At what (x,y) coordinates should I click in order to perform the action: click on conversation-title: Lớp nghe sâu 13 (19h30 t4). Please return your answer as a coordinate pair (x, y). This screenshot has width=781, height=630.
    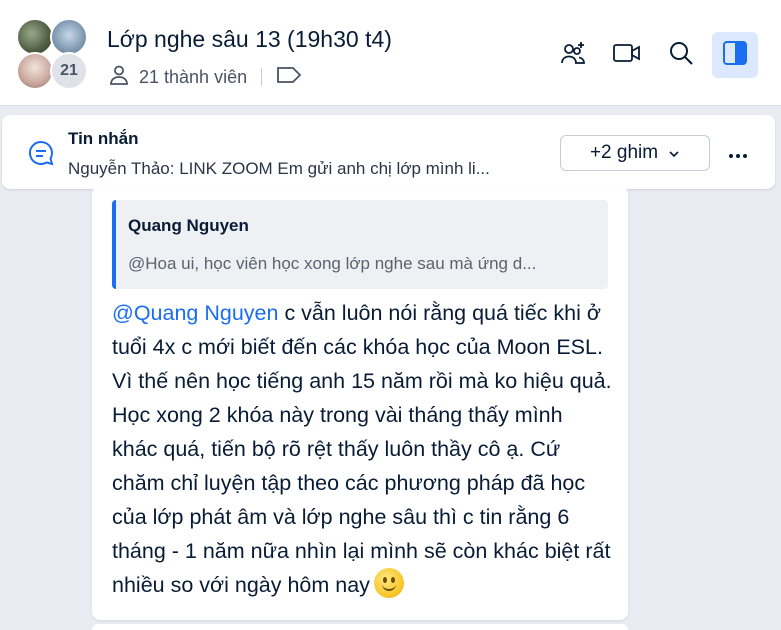
    Looking at the image, I should click on (249, 39).